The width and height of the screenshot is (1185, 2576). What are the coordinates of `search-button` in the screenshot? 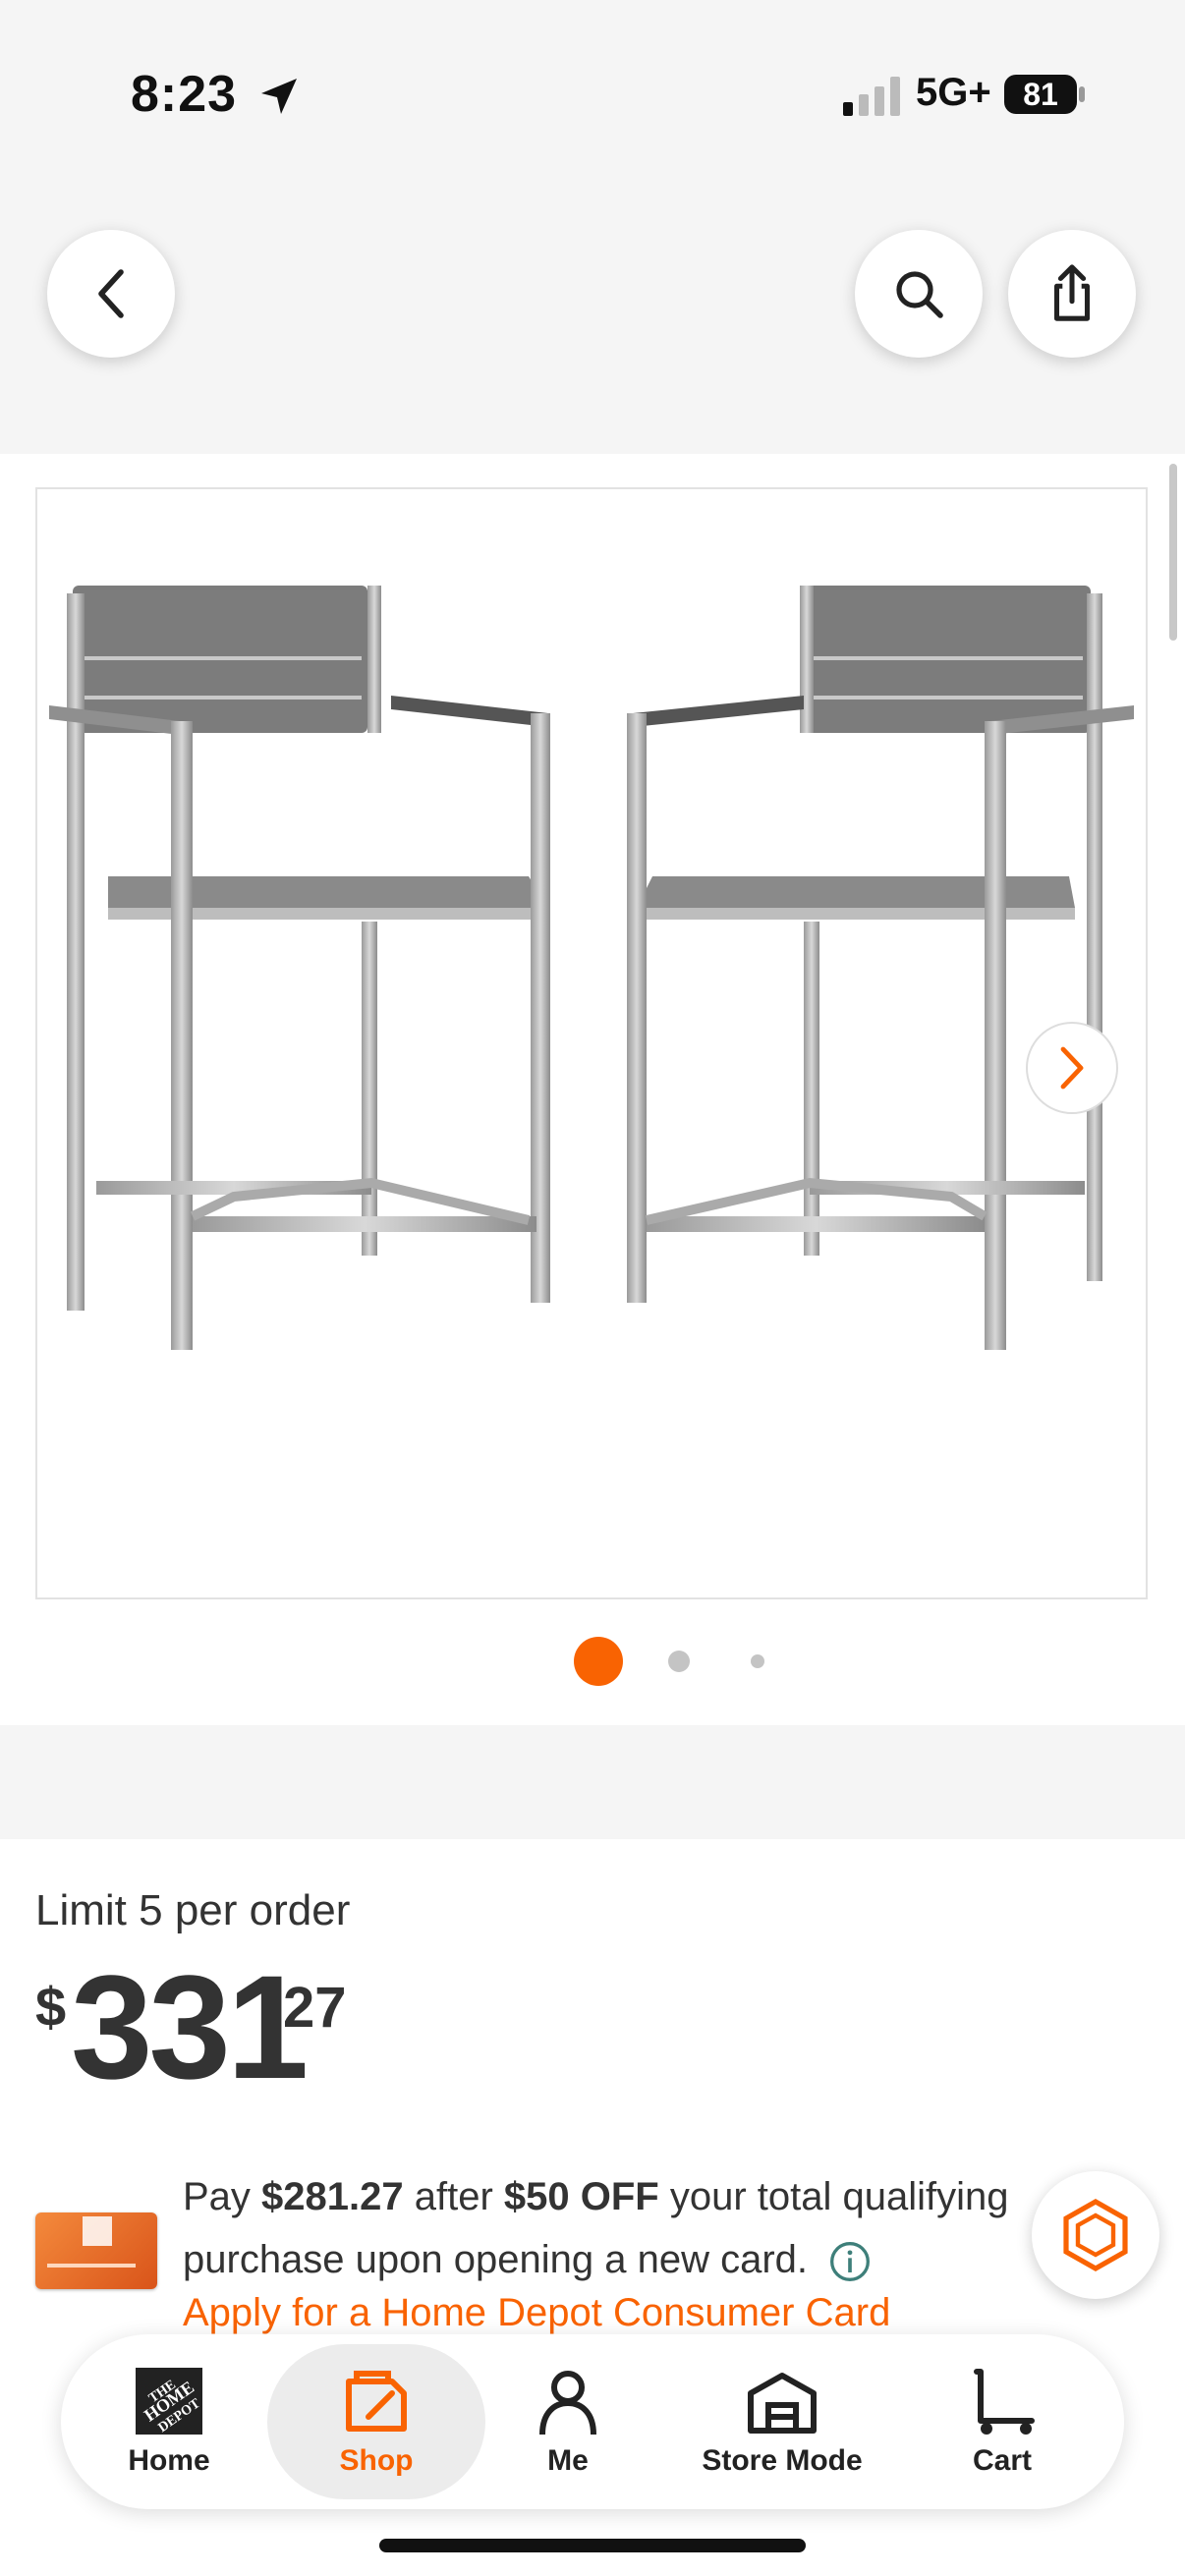 It's located at (919, 294).